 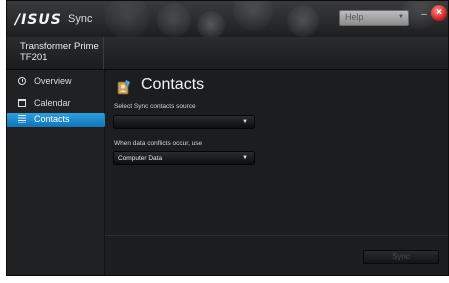 I want to click on source-label: Select Sync contacts source, so click(x=155, y=106).